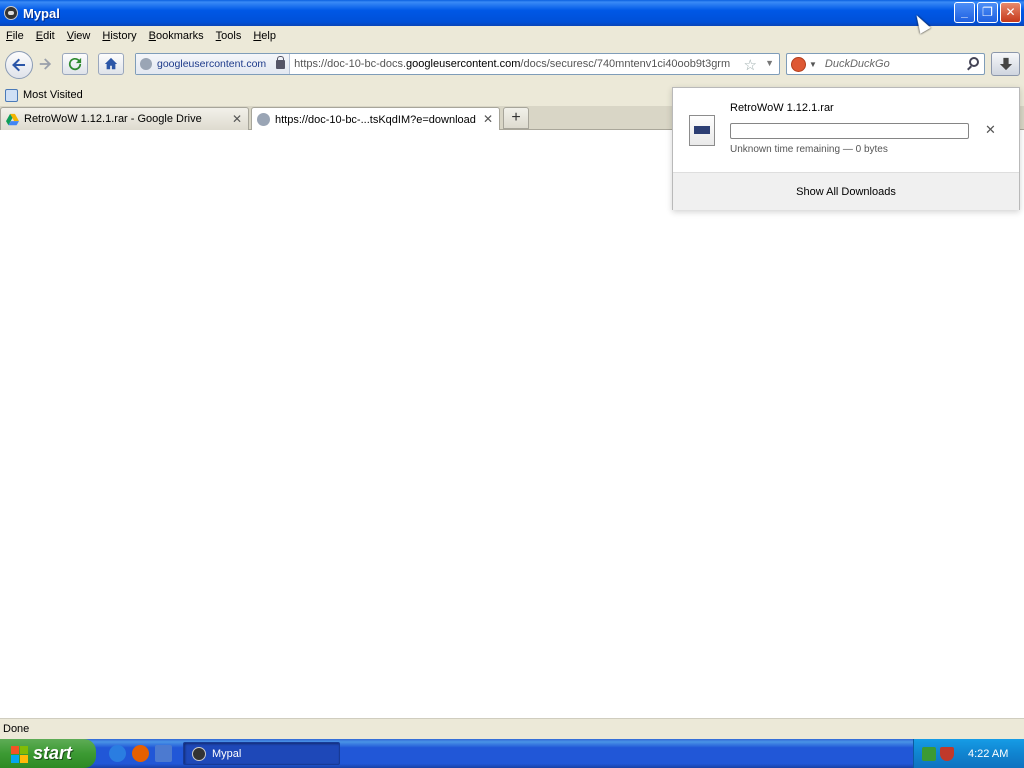 The image size is (1024, 768). I want to click on security-shield-icon, so click(947, 753).